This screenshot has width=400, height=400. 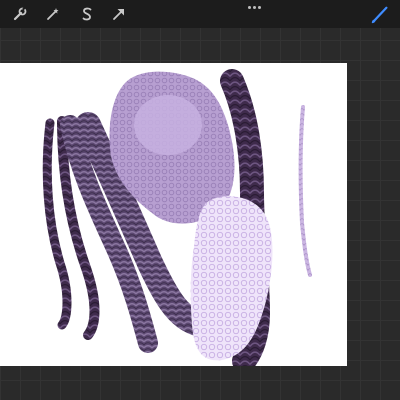 I want to click on adjustments-button, so click(x=53, y=14).